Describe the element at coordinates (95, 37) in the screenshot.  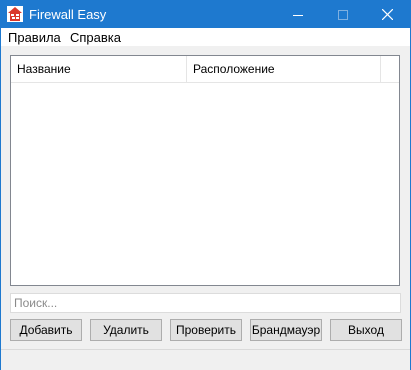
I see `menu-help: Справка` at that location.